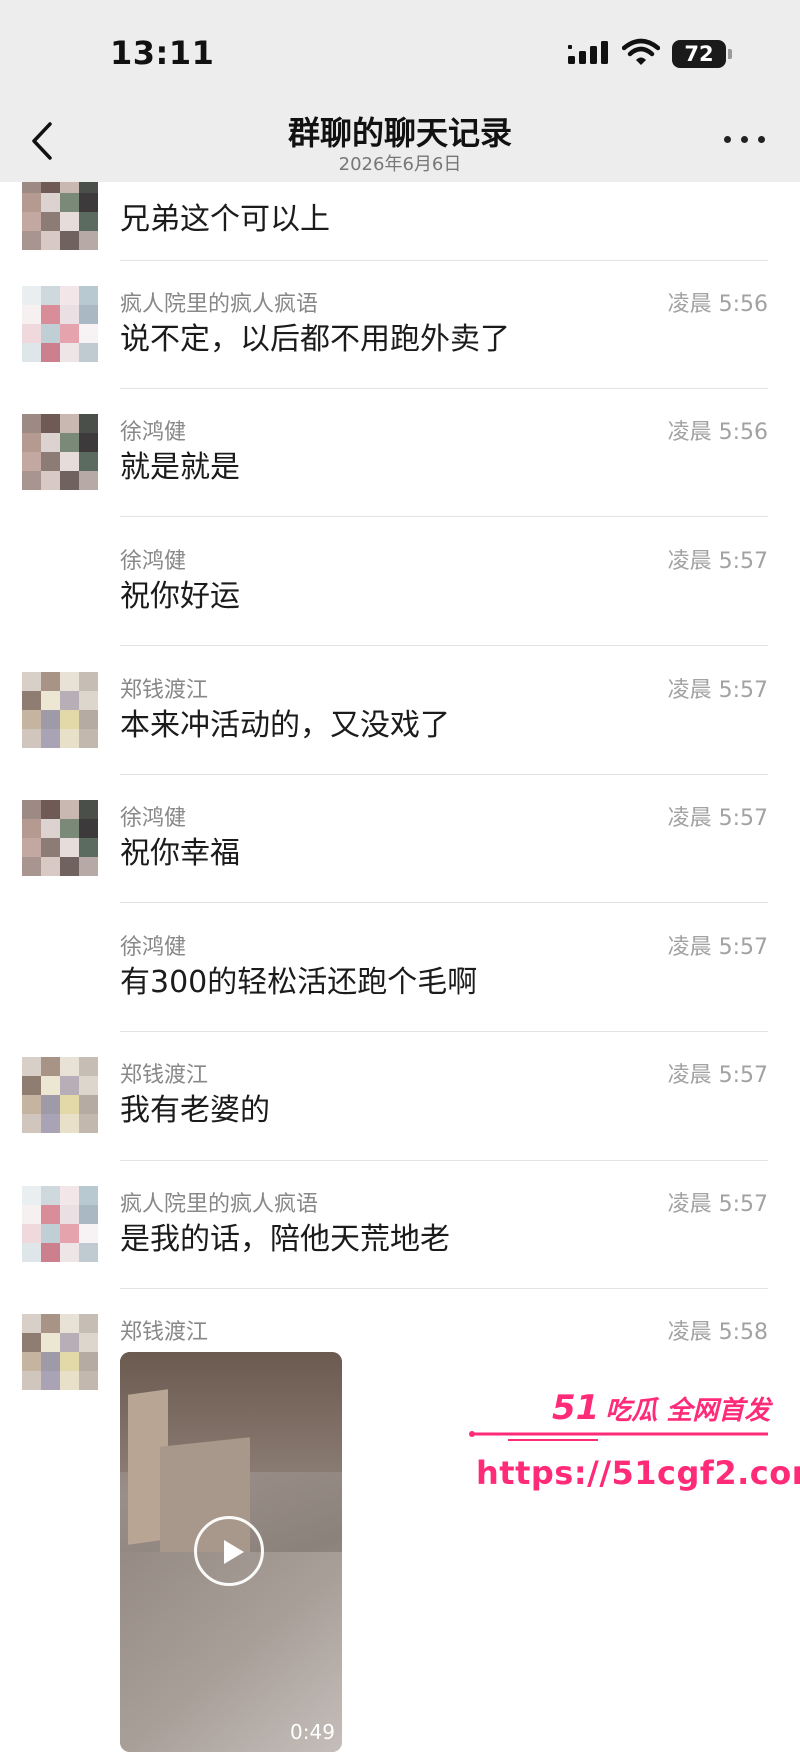 The image size is (800, 1752). Describe the element at coordinates (400, 164) in the screenshot. I see `page-subtitle-date: 2026年6月6日` at that location.